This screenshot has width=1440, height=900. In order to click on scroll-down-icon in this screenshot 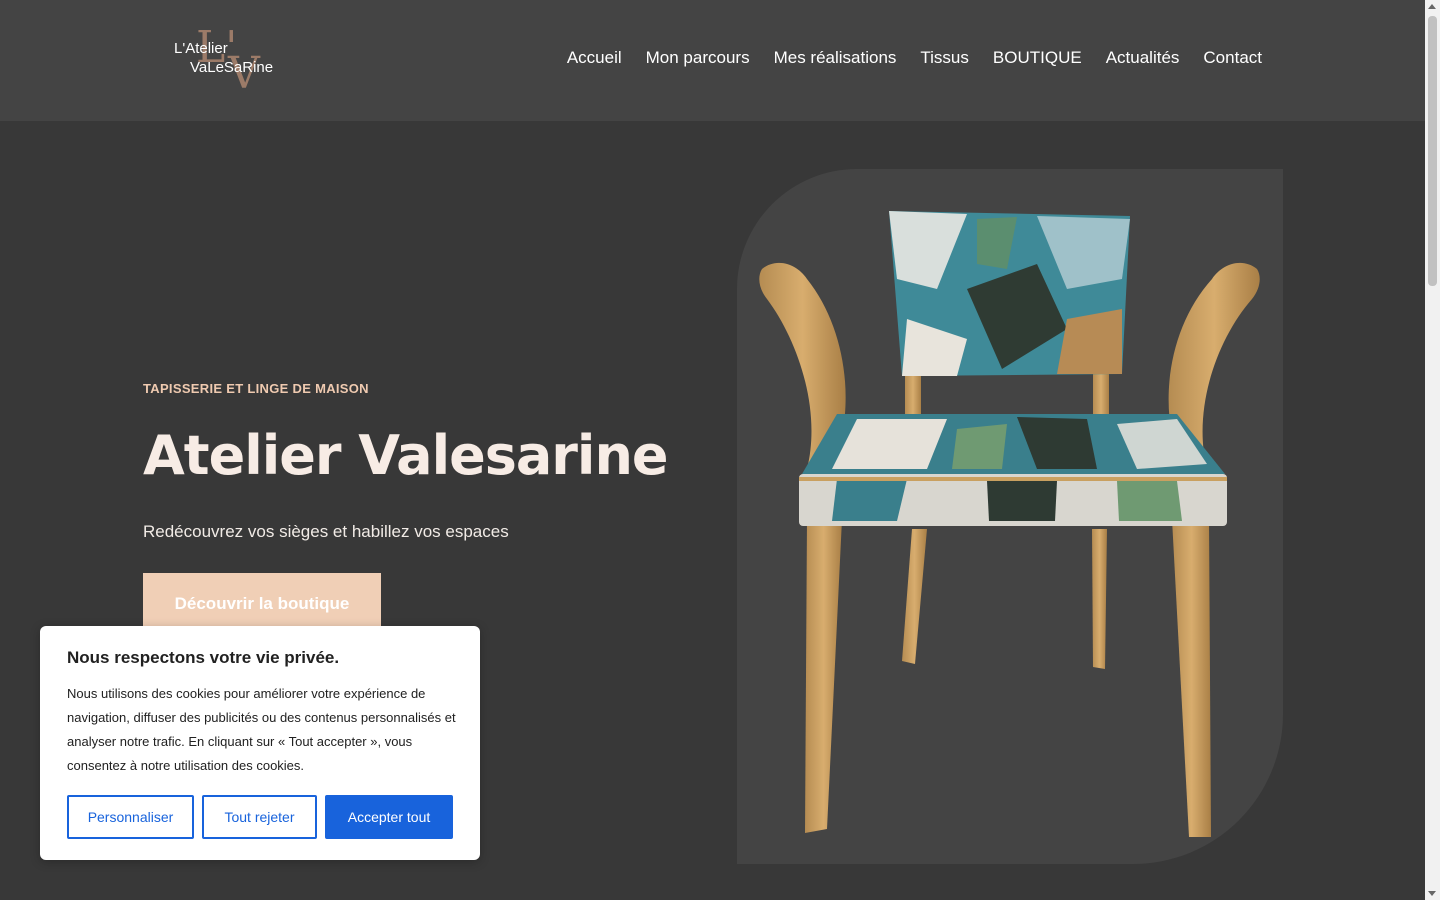, I will do `click(1432, 893)`.